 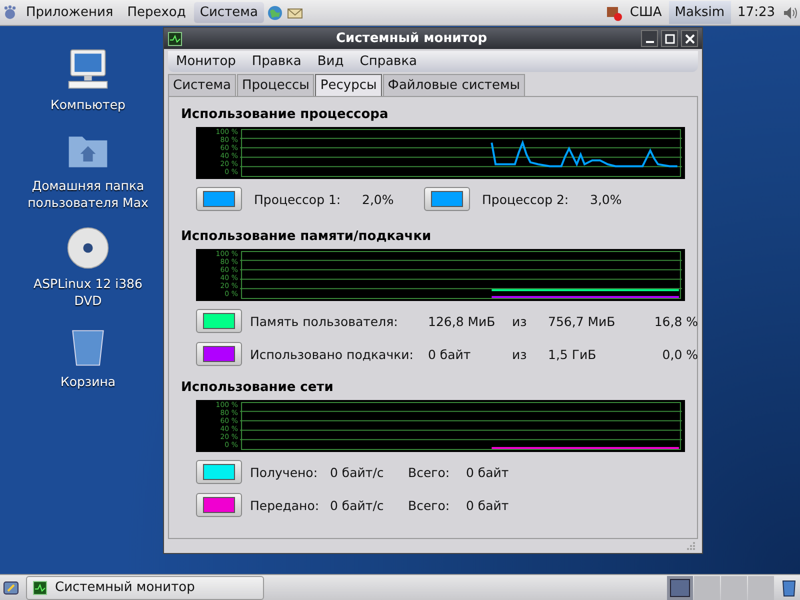 I want to click on section-title: Использование процессора, so click(x=285, y=114).